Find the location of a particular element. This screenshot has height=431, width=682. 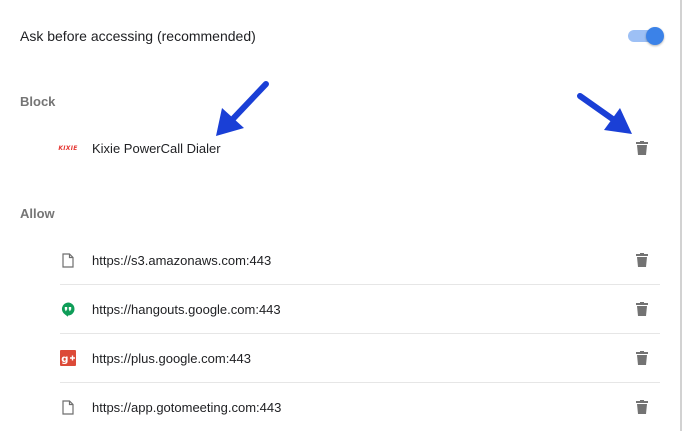

allowed-site-row: https://app.gotomeeting.com:443 is located at coordinates (360, 406).